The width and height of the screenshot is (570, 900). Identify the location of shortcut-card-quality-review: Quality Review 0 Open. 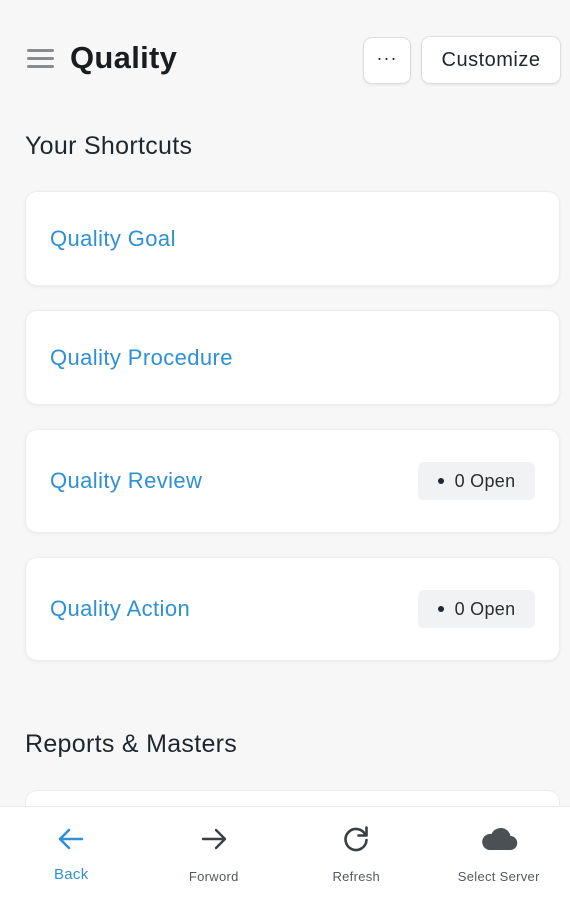
(292, 481).